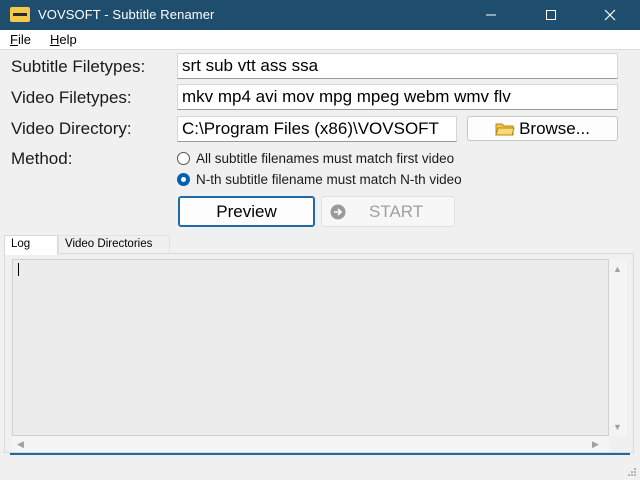  Describe the element at coordinates (18, 269) in the screenshot. I see `text-caret` at that location.